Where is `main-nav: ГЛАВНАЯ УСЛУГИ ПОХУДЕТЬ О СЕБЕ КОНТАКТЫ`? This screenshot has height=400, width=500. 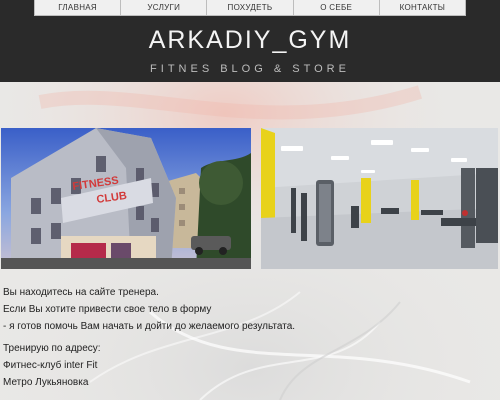
main-nav: ГЛАВНАЯ УСЛУГИ ПОХУДЕТЬ О СЕБЕ КОНТАКТЫ is located at coordinates (250, 8).